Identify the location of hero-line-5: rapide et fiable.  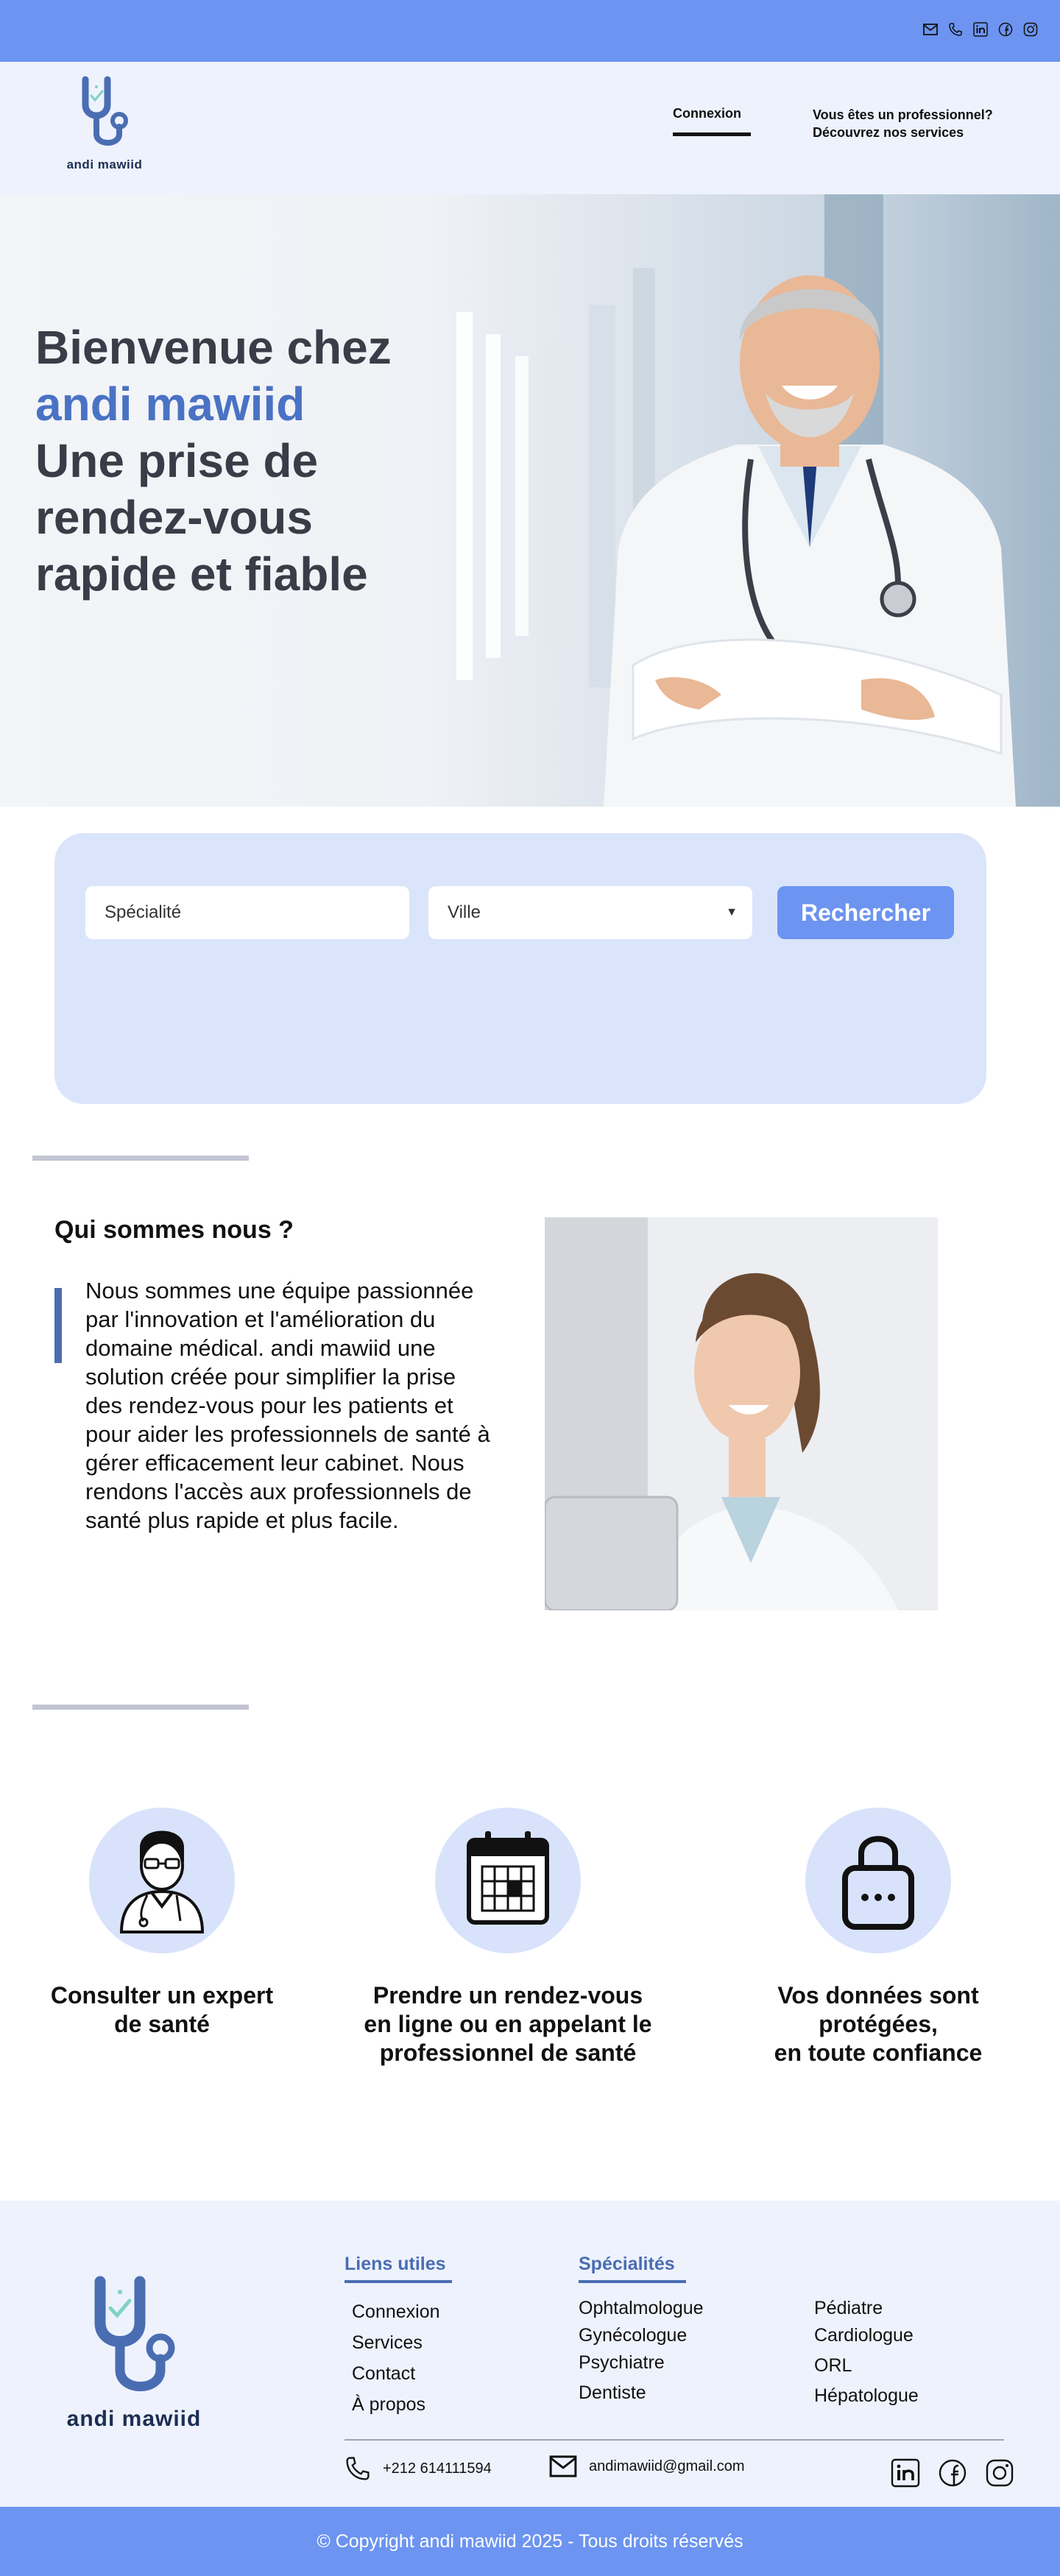
(201, 574).